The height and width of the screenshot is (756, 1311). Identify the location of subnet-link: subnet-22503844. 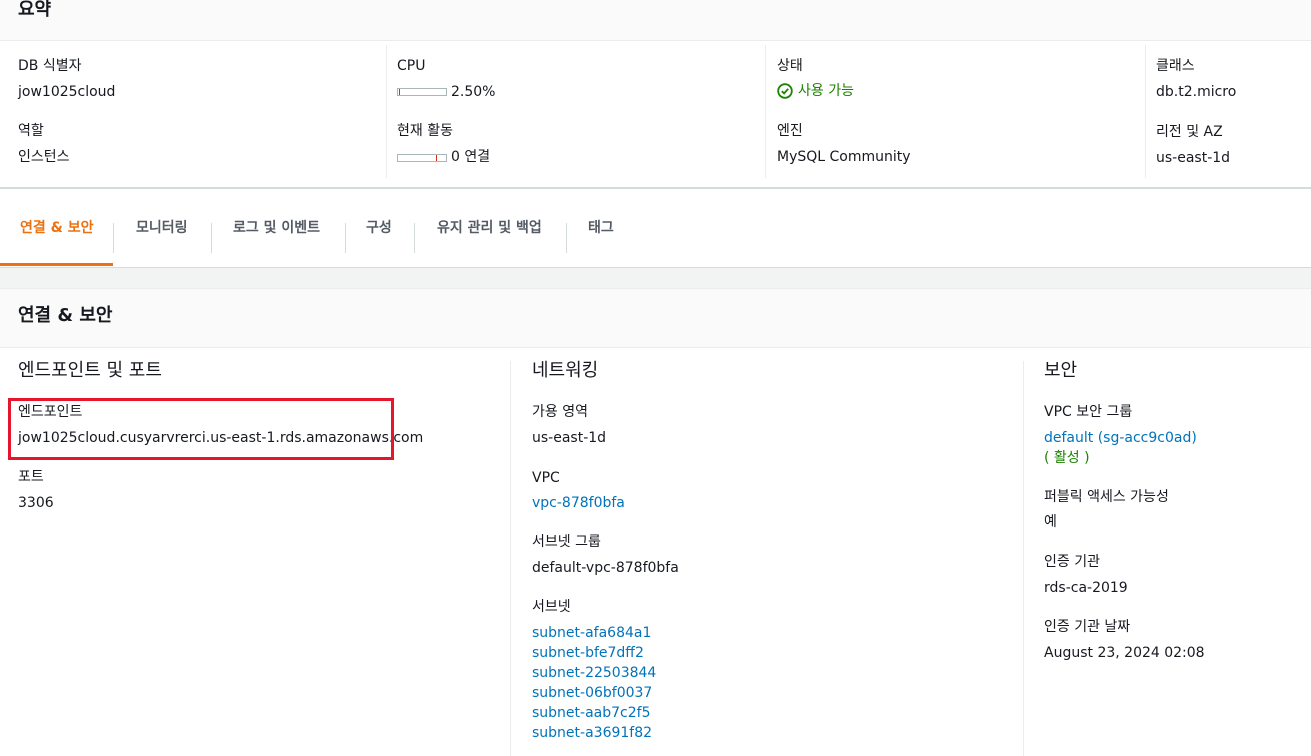
(594, 673).